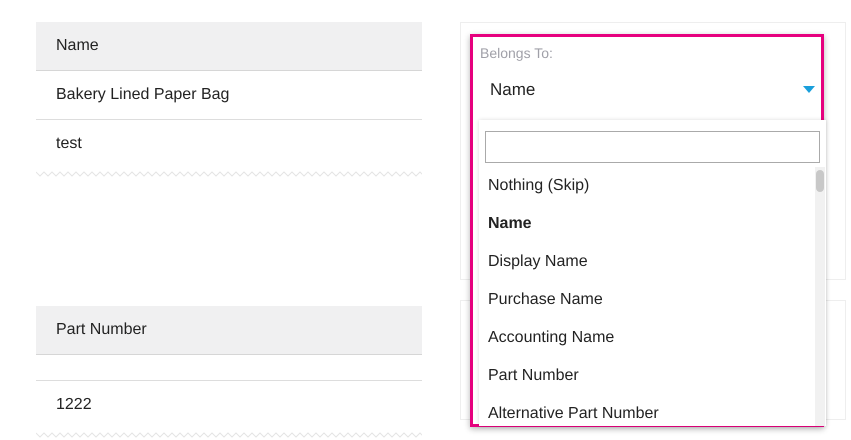 The width and height of the screenshot is (851, 440). Describe the element at coordinates (143, 95) in the screenshot. I see `table-cell: Bakery Lined Paper Bag` at that location.